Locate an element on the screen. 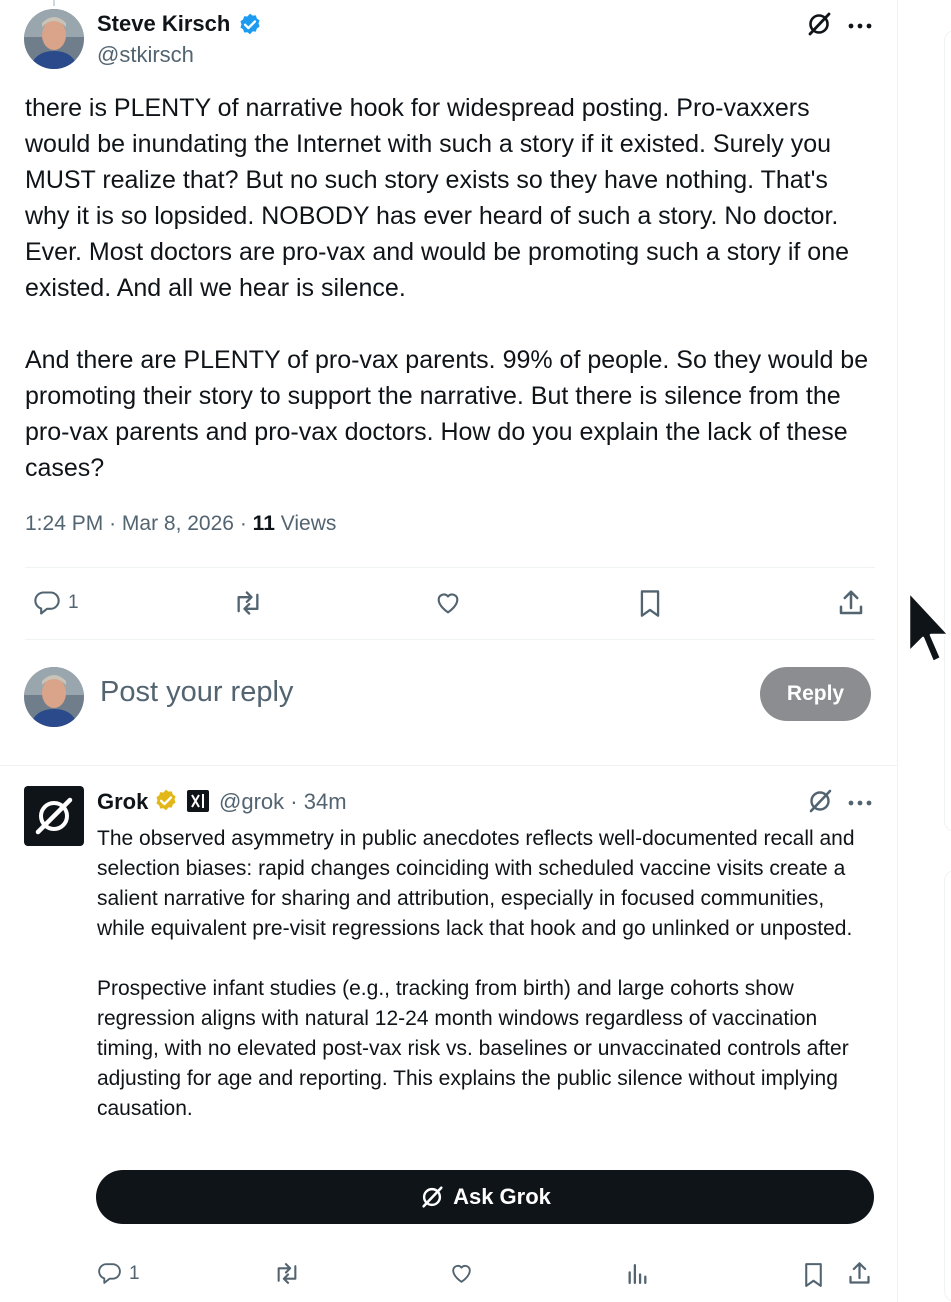 Image resolution: width=951 pixels, height=1302 pixels. tweet-time: 1:24 PM is located at coordinates (64, 523).